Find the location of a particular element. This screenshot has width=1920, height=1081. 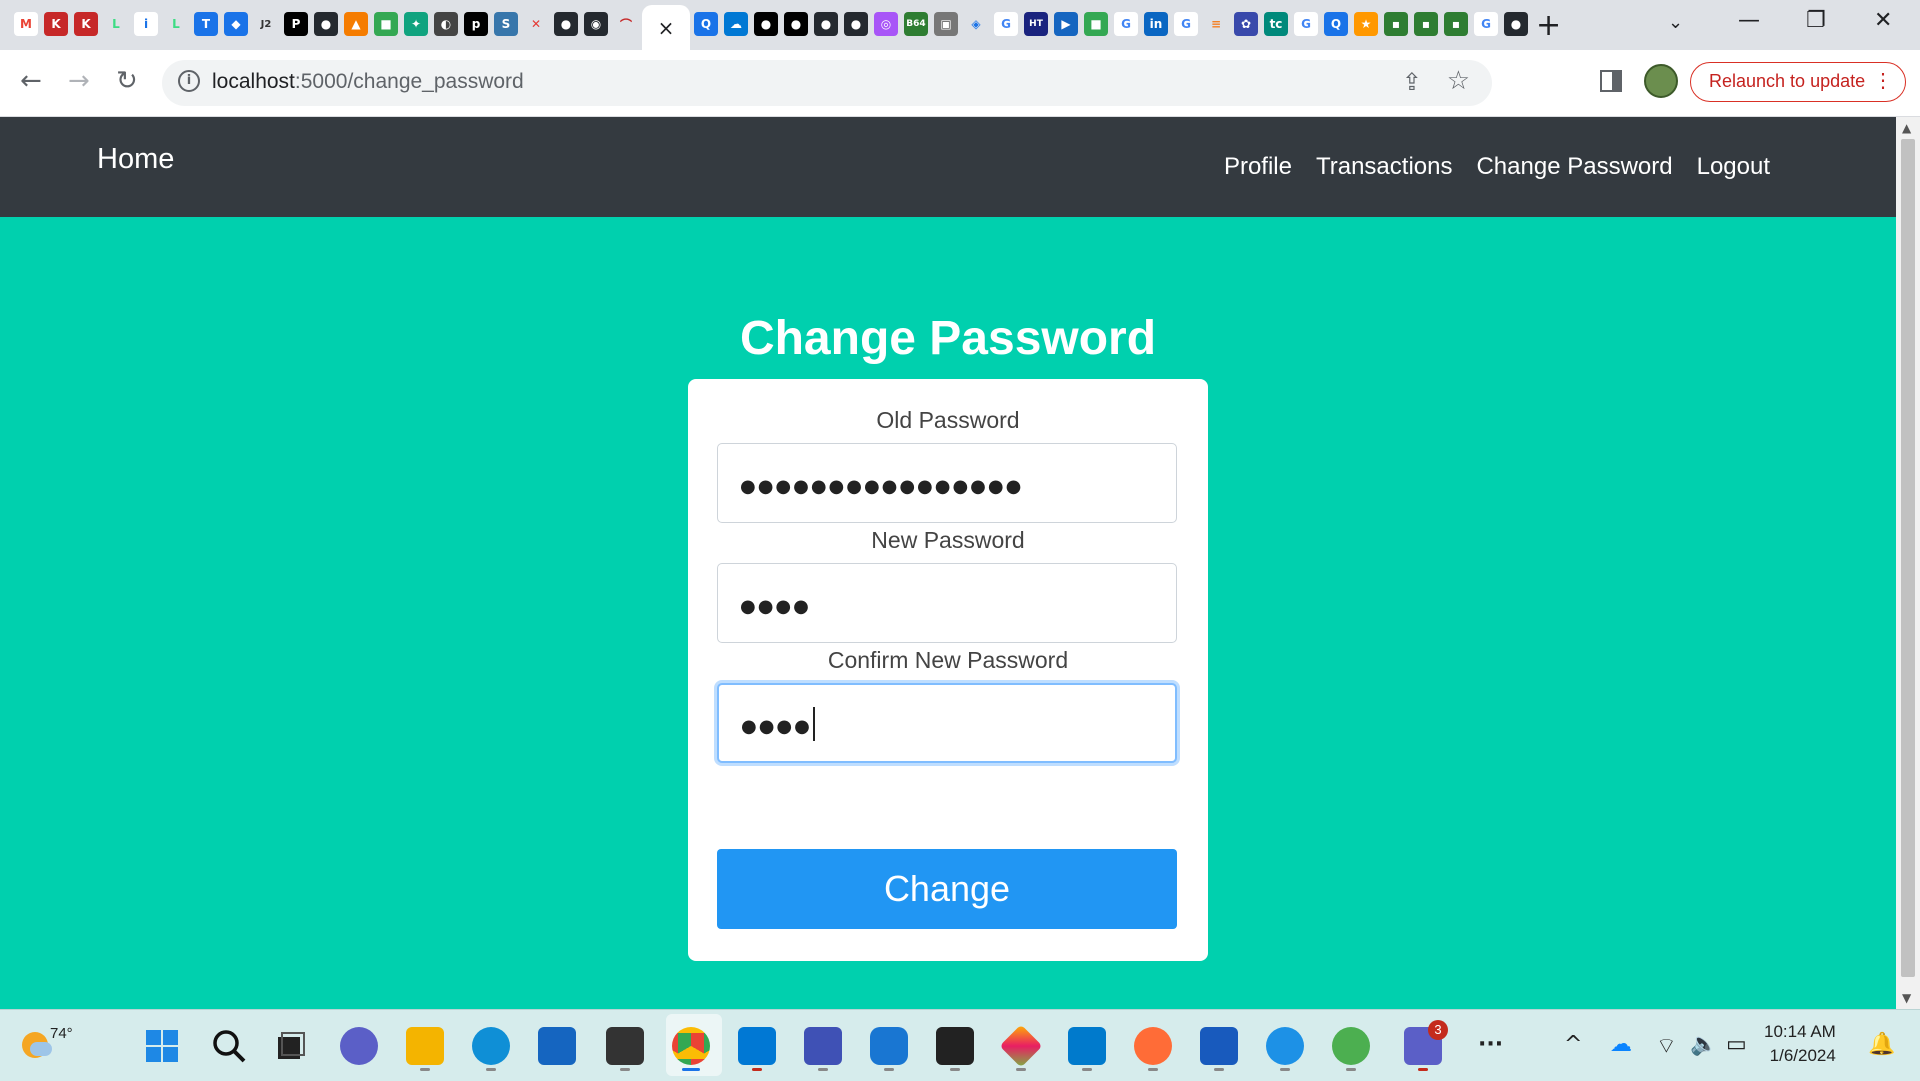

store-icon is located at coordinates (557, 1046).